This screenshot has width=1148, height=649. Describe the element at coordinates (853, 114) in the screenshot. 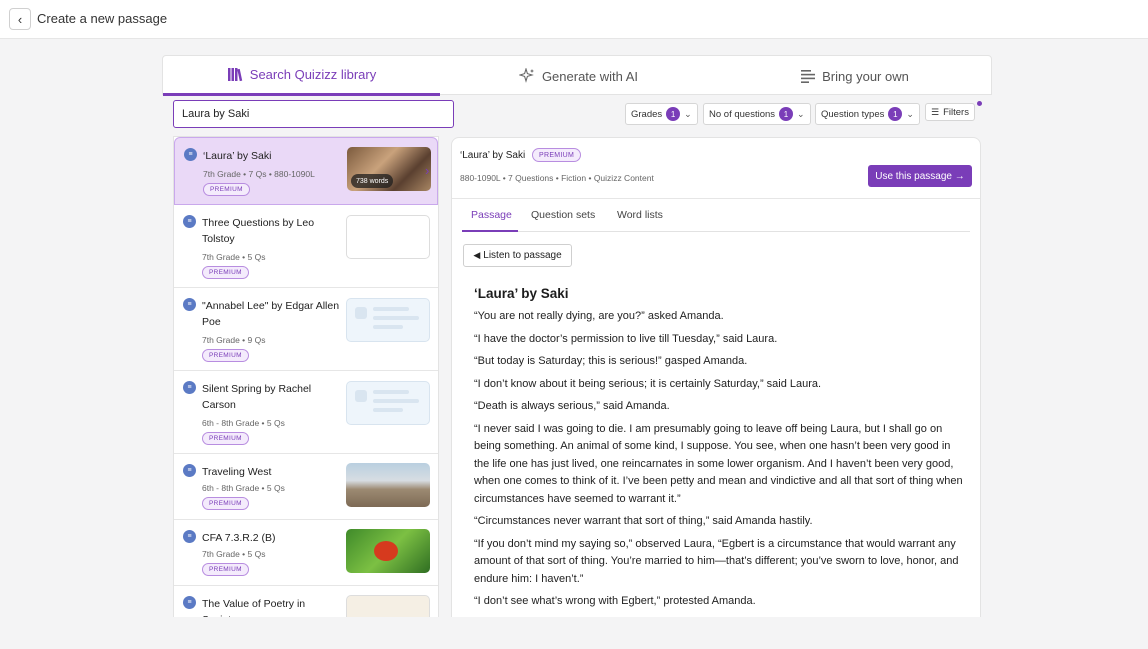

I see `filter-label: Question types` at that location.